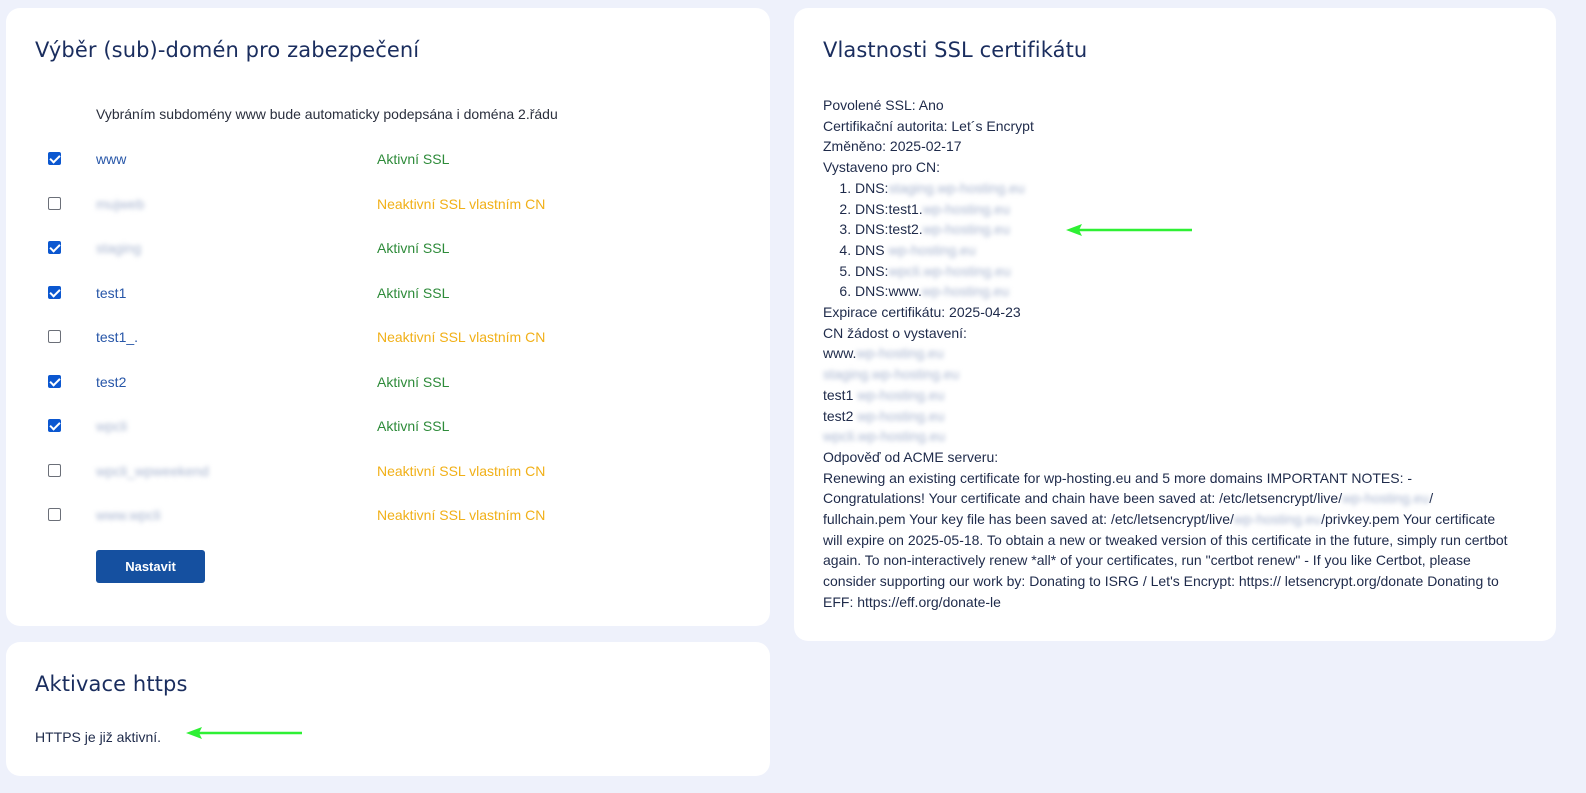 The width and height of the screenshot is (1586, 793). I want to click on domain-row: wpcli_wpweekend Neaktivní SSL vlastním CN, so click(388, 472).